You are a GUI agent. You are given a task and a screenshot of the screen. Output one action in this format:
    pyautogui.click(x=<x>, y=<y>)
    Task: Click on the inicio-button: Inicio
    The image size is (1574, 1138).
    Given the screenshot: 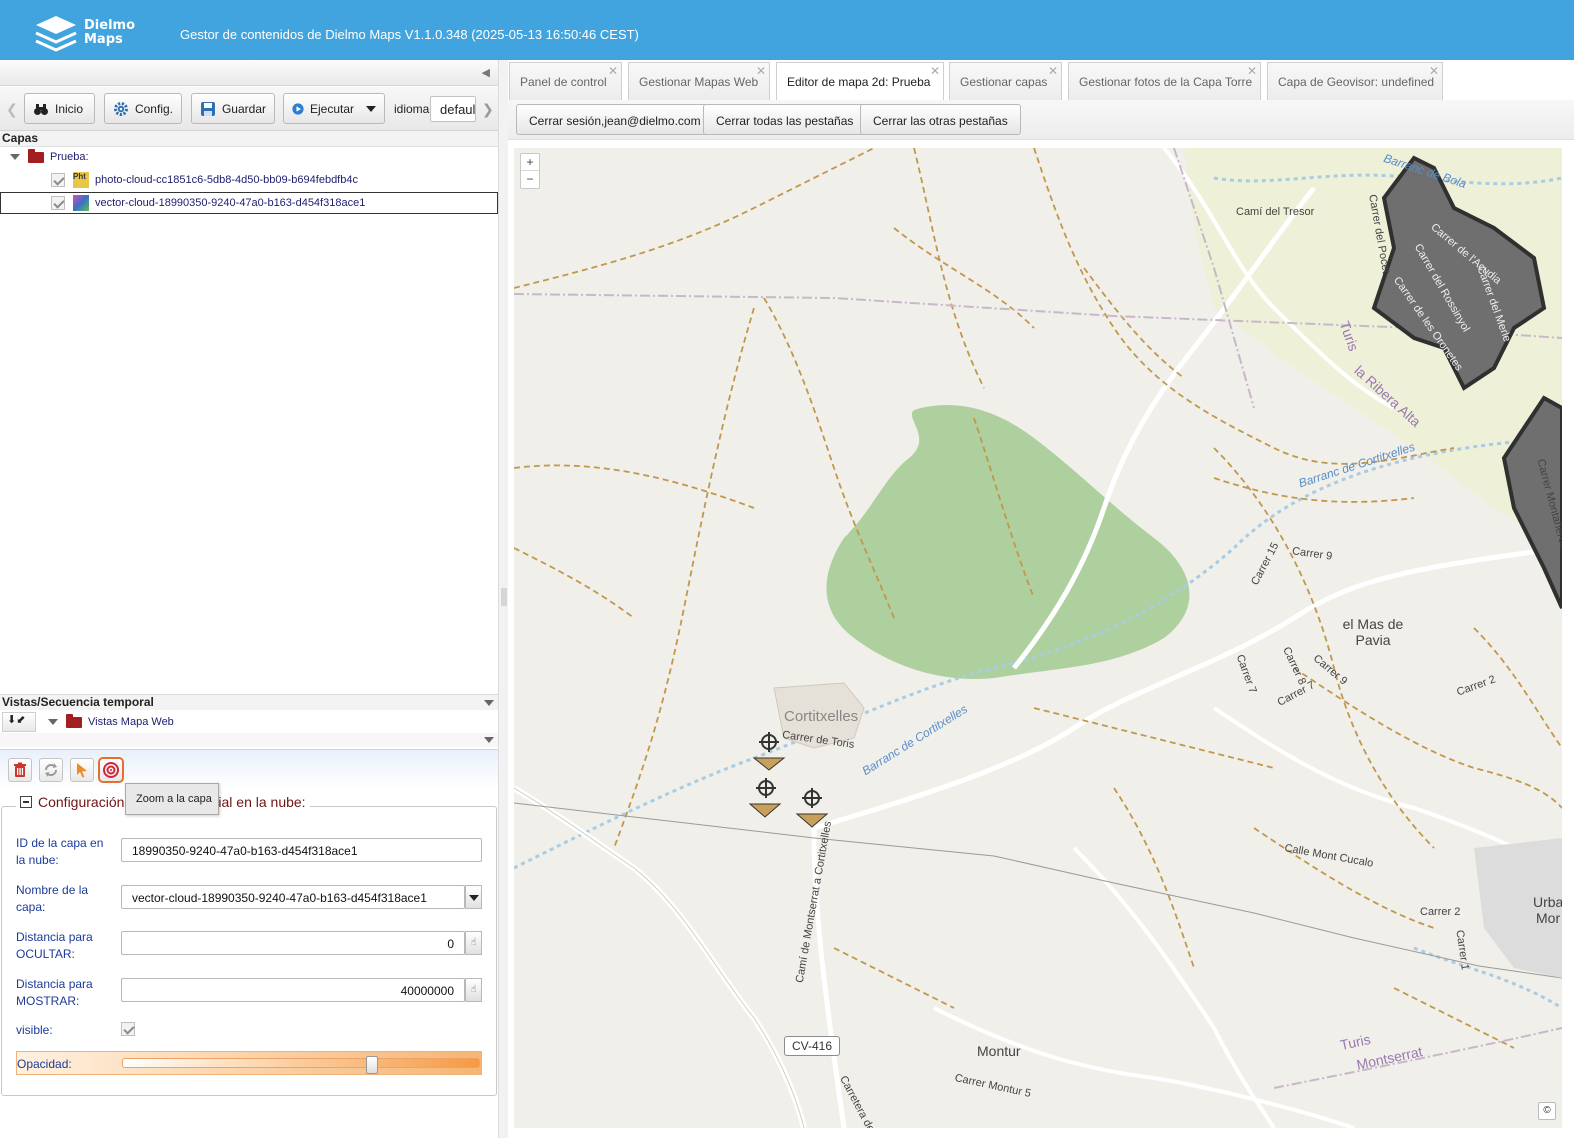 What is the action you would take?
    pyautogui.click(x=59, y=108)
    